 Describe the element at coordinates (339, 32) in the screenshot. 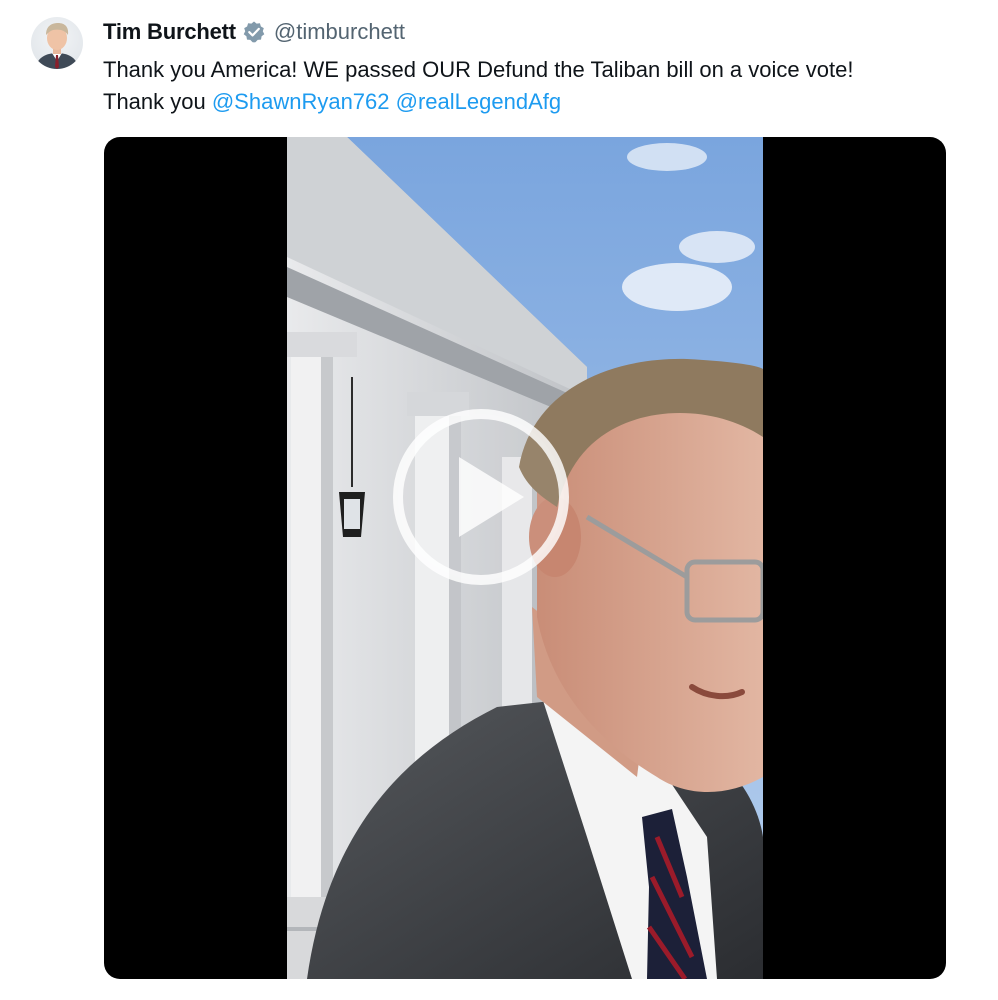

I see `author-handle: @timburchett` at that location.